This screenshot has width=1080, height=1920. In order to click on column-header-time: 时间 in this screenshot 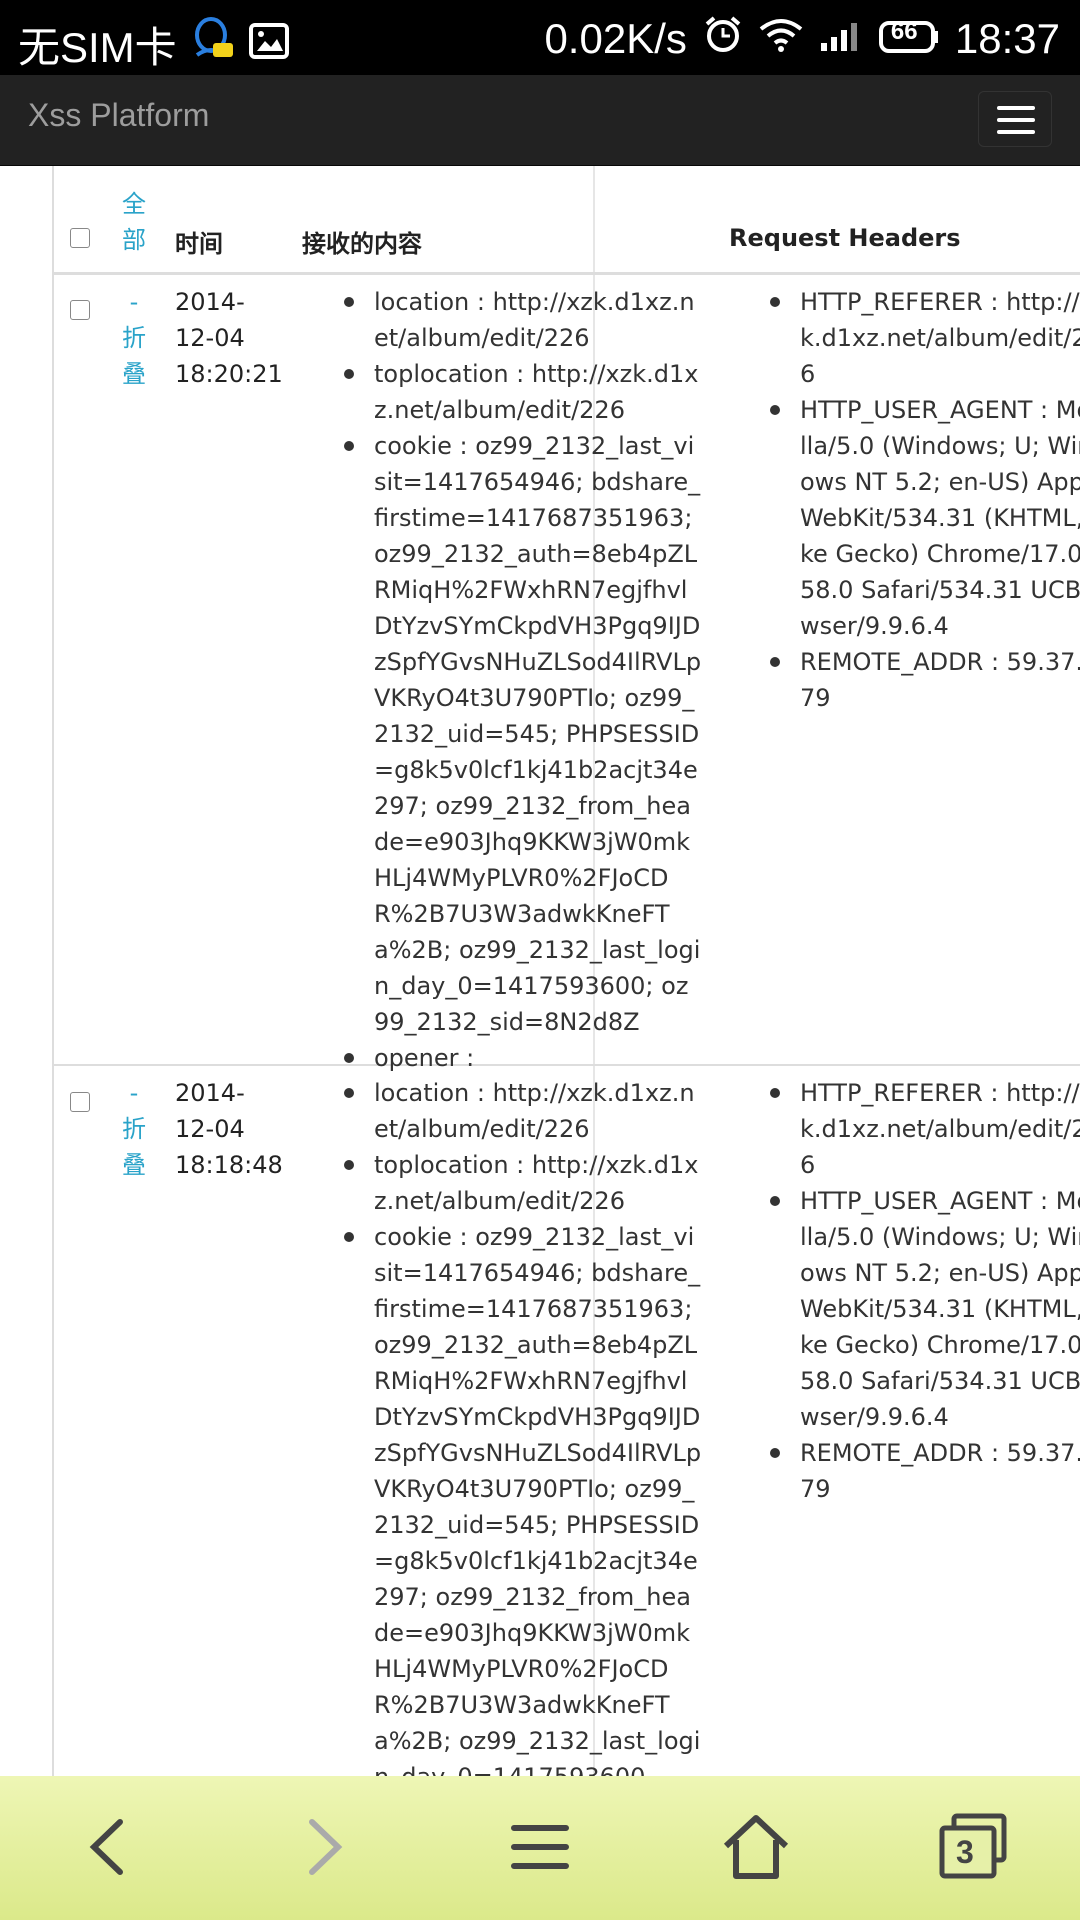, I will do `click(199, 244)`.